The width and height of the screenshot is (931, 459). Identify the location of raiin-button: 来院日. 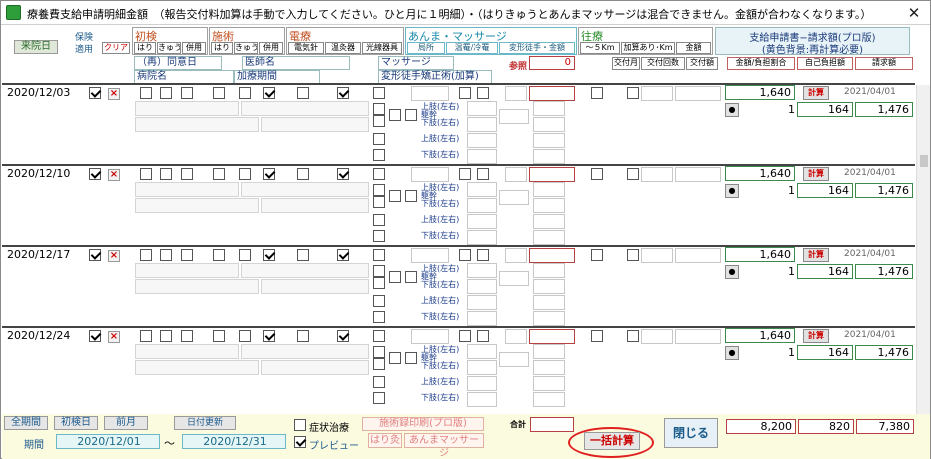
(36, 47).